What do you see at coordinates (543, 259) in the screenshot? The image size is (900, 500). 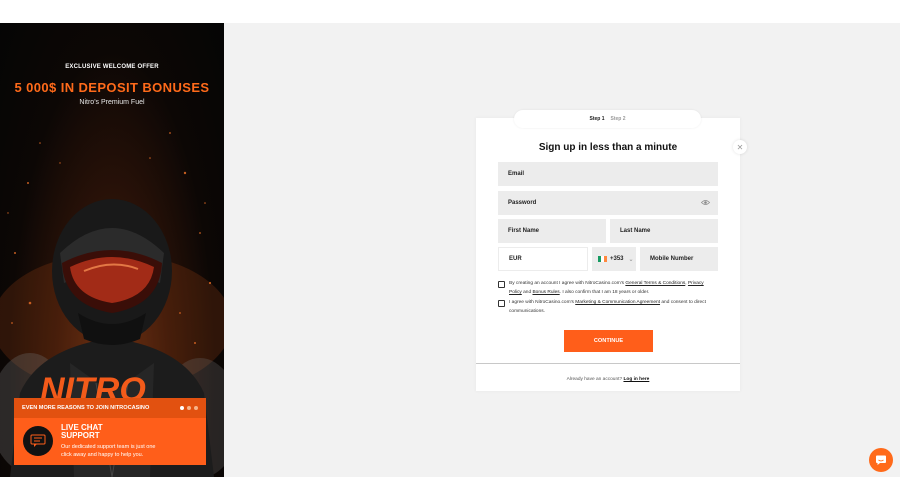 I see `currency-select: EUR` at bounding box center [543, 259].